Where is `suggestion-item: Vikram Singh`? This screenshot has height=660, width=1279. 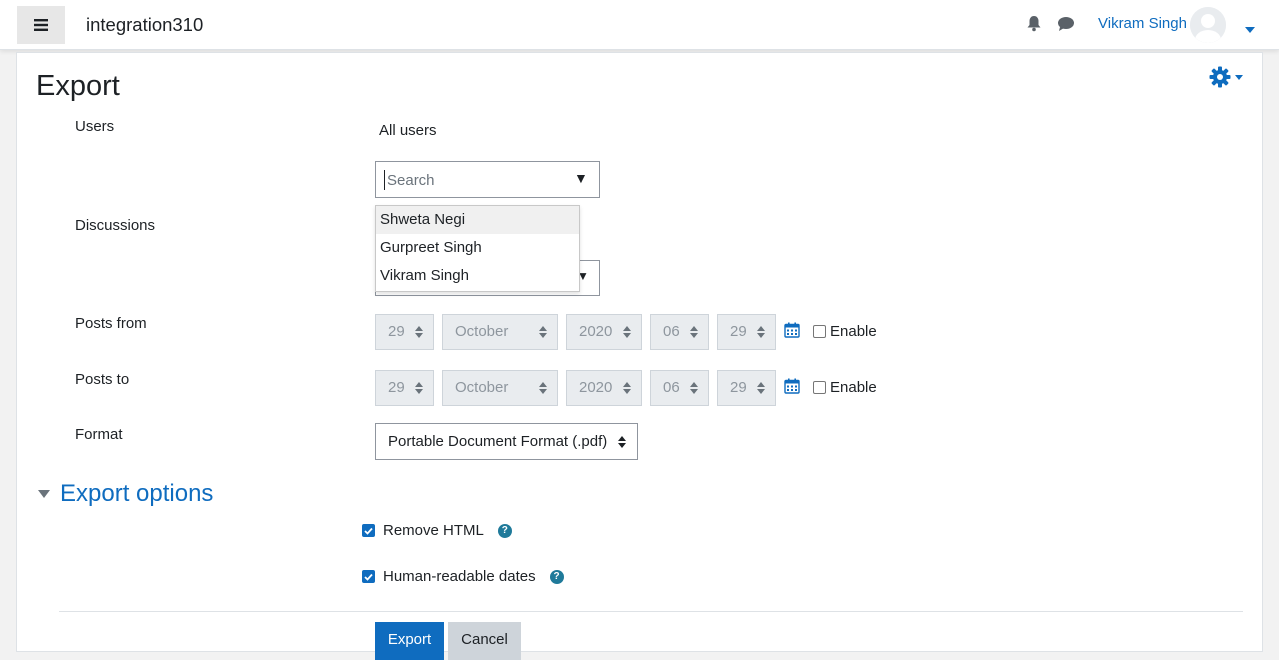 suggestion-item: Vikram Singh is located at coordinates (477, 276).